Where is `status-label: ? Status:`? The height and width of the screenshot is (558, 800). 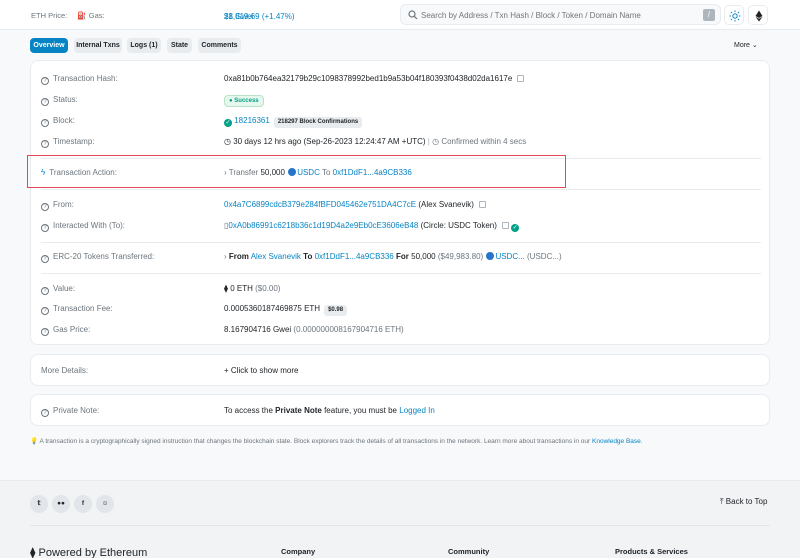 status-label: ? Status: is located at coordinates (59, 100).